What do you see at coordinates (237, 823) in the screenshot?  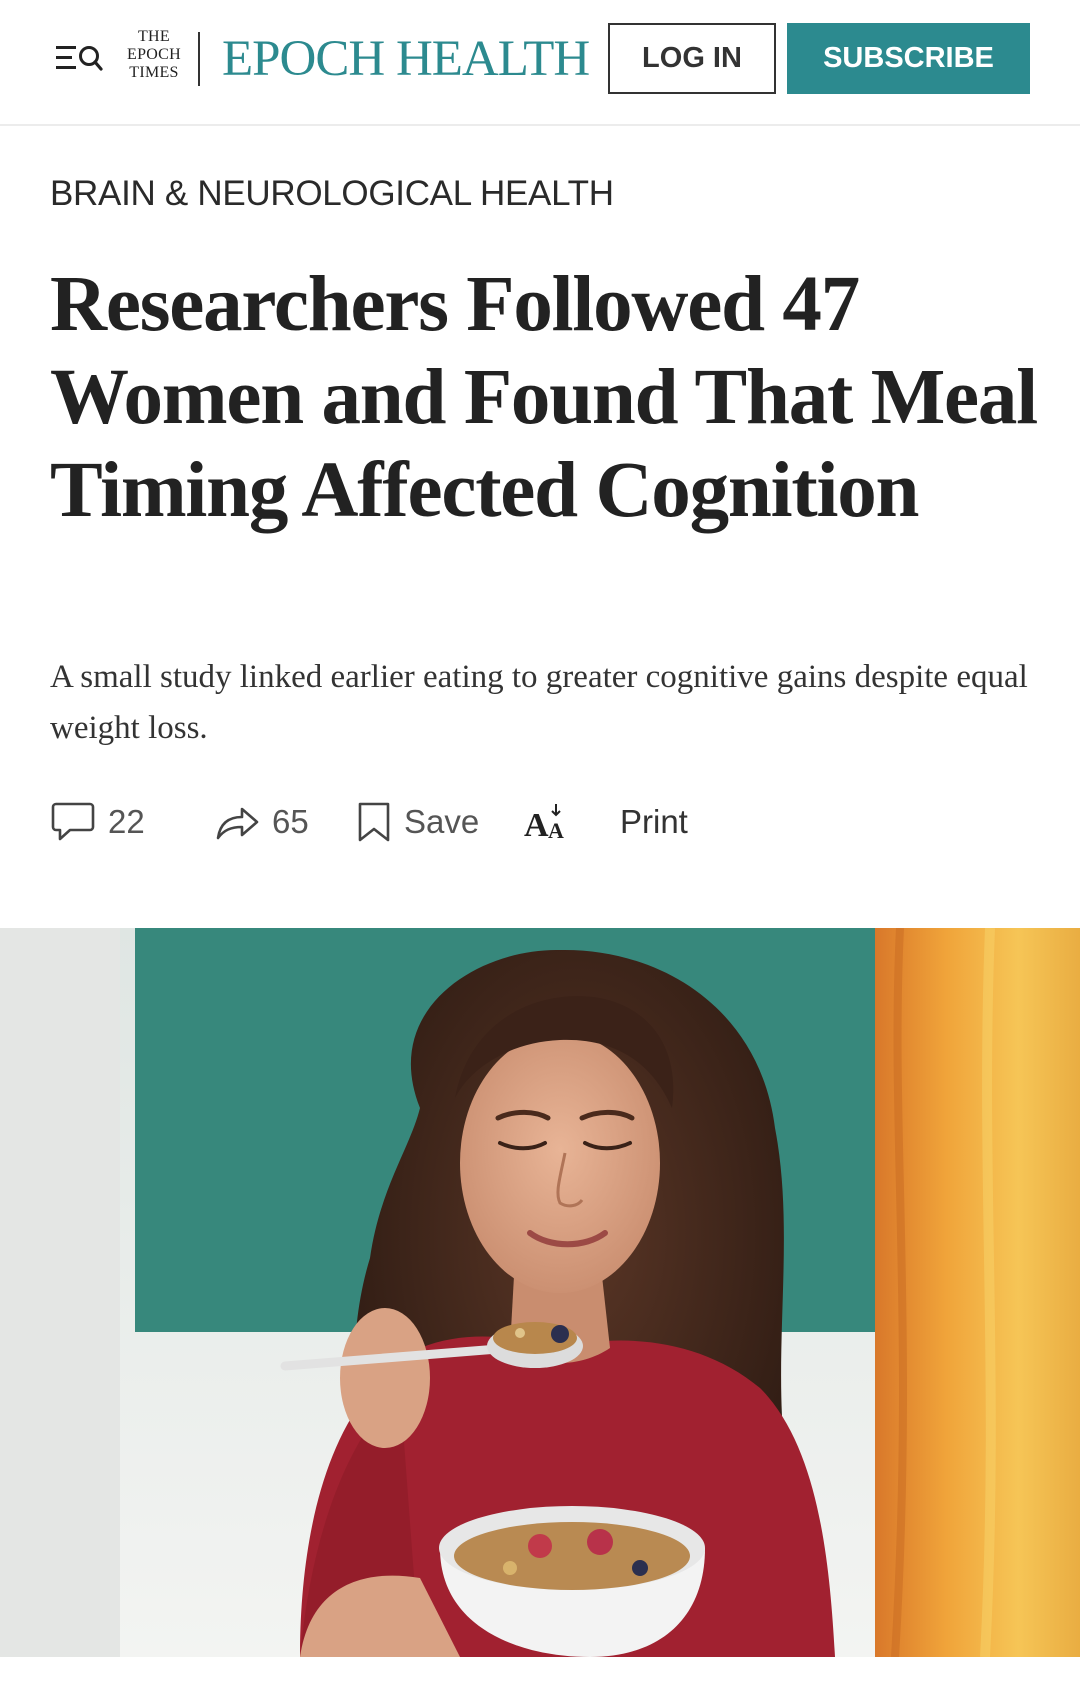 I see `share-icon` at bounding box center [237, 823].